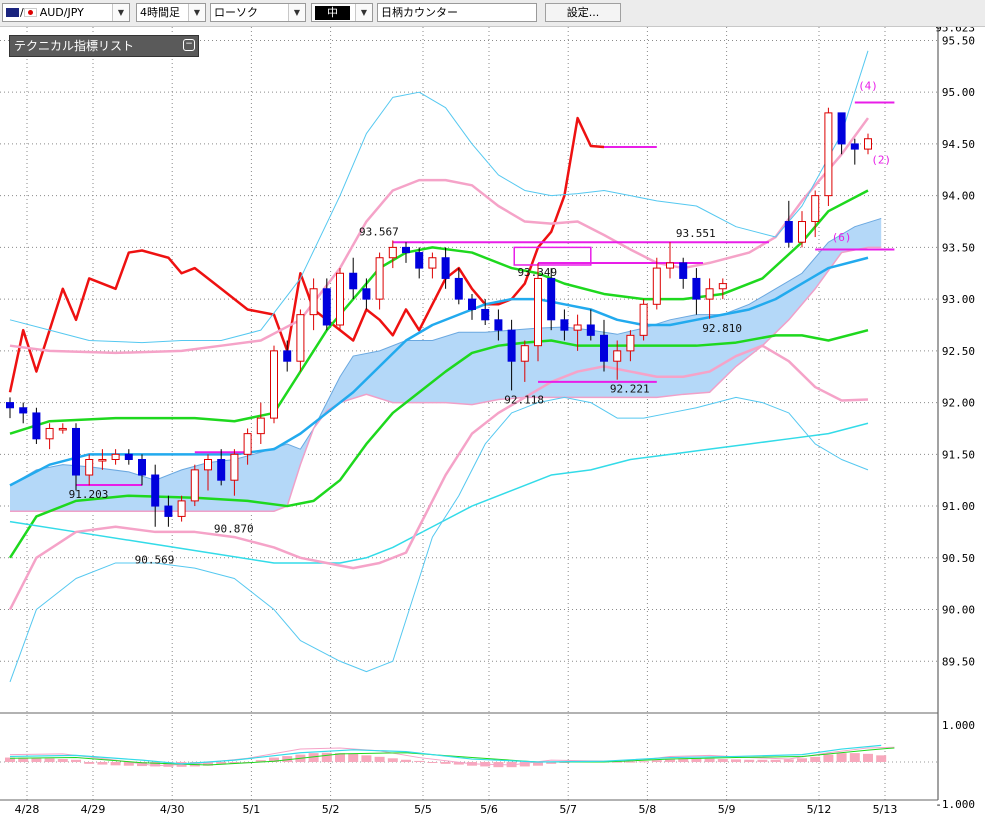  Describe the element at coordinates (171, 12) in the screenshot. I see `timeframe-select: 4時間足 ▼` at that location.